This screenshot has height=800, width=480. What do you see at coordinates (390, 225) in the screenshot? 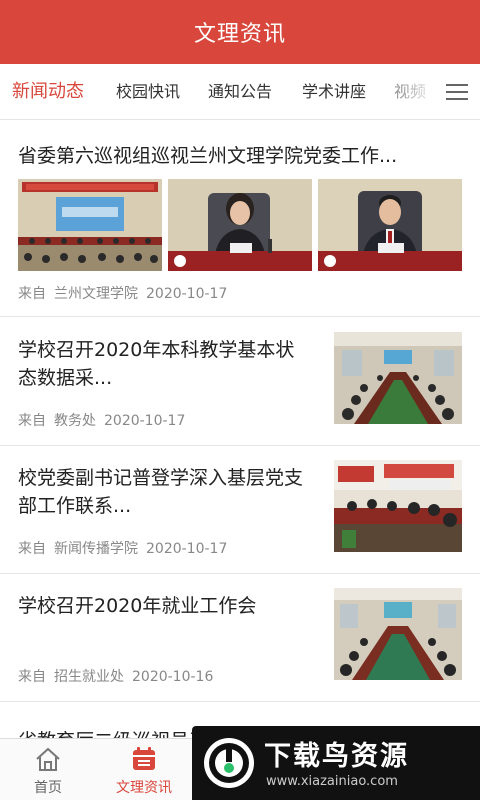
I see `speaker-man-photo` at bounding box center [390, 225].